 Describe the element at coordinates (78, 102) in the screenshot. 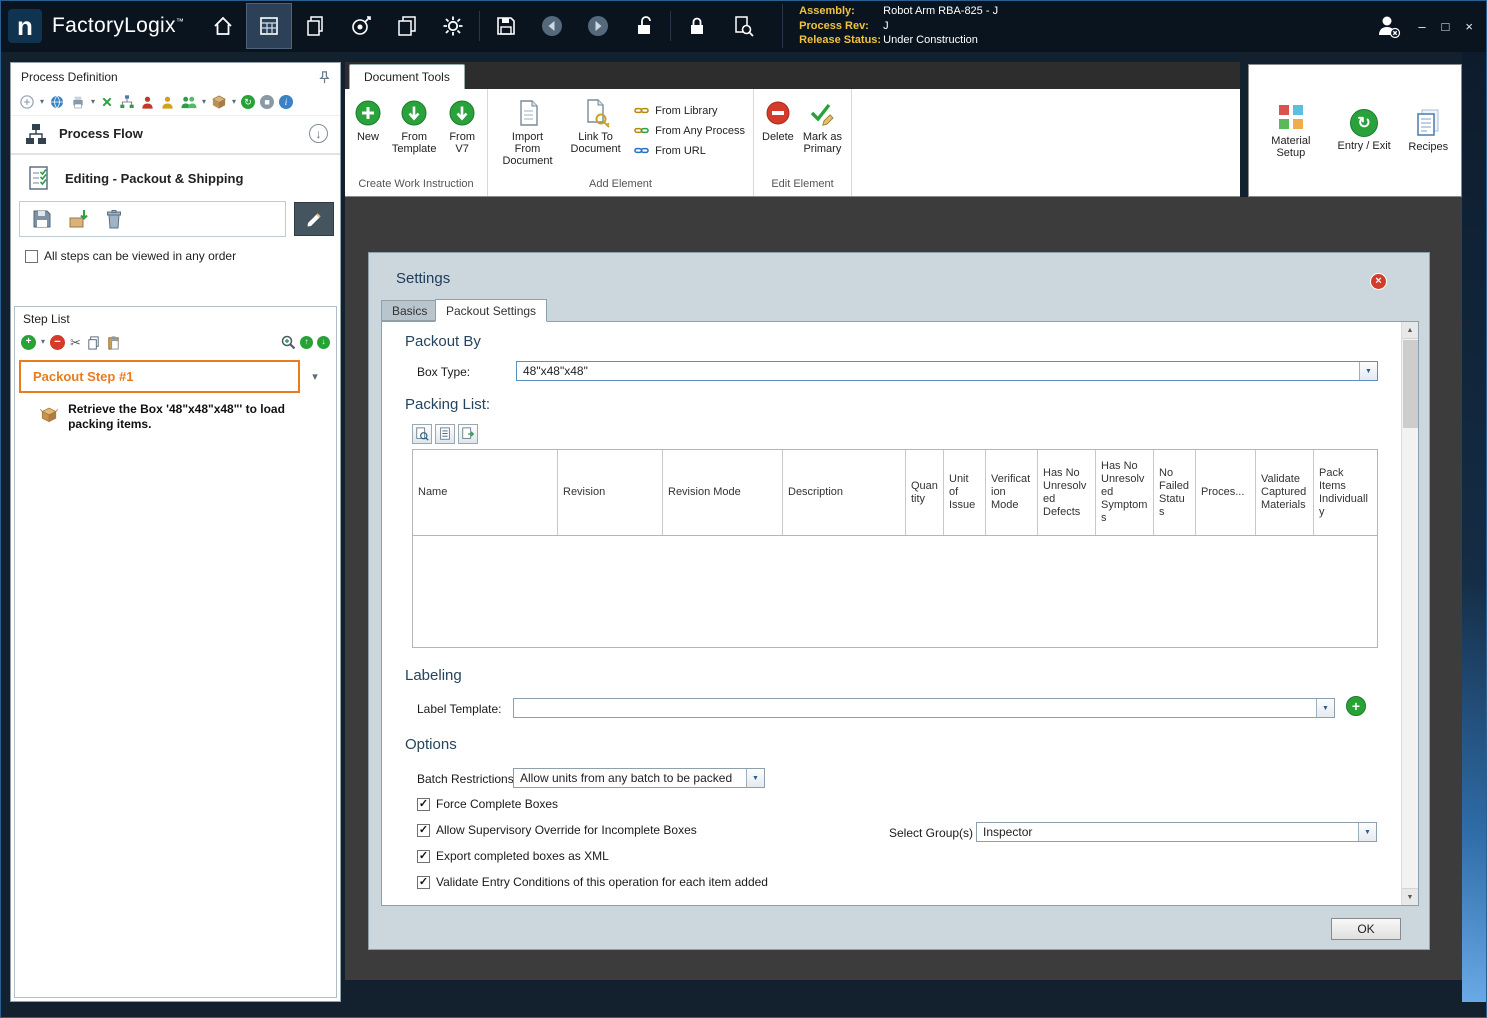

I see `print-button` at that location.